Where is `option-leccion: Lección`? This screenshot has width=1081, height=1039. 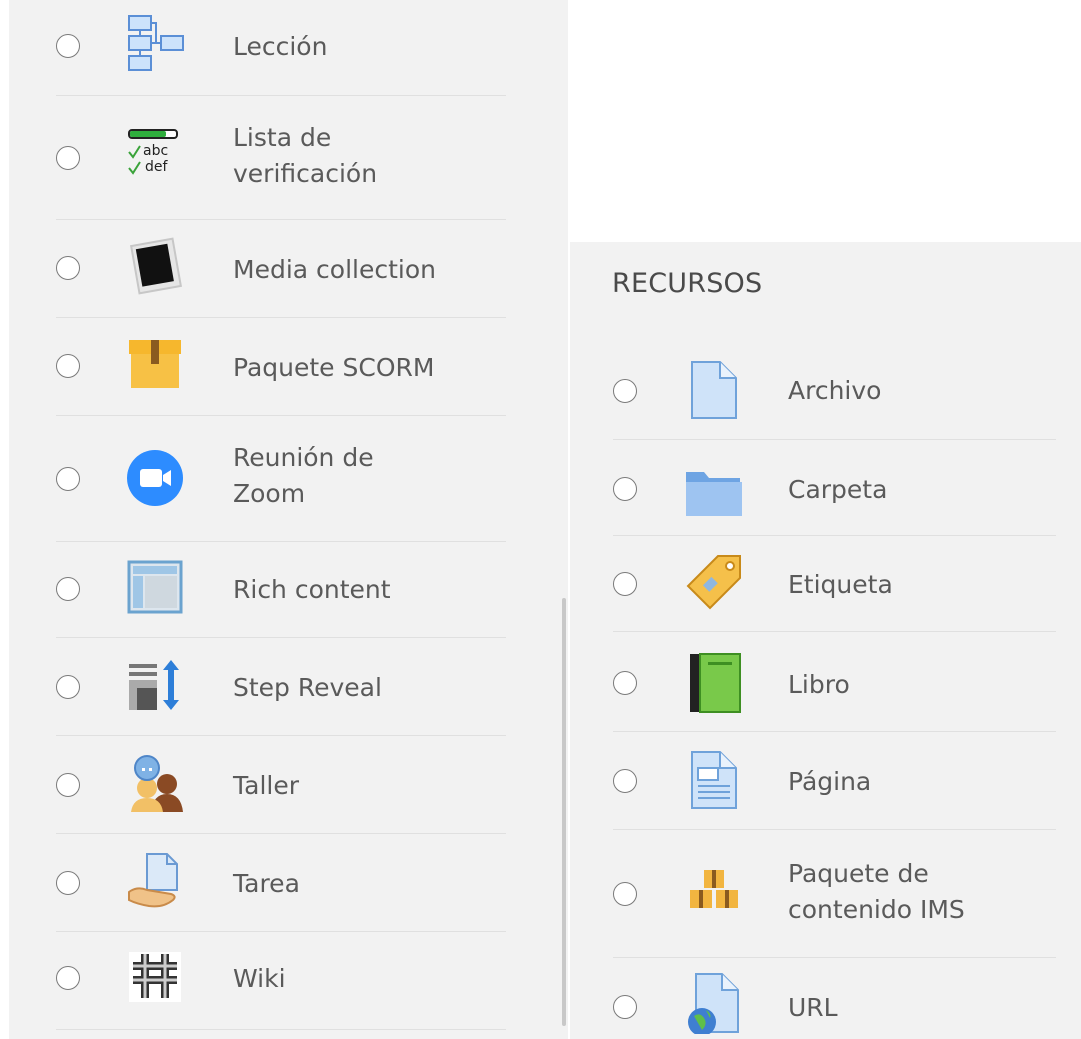
option-leccion: Lección is located at coordinates (288, 48).